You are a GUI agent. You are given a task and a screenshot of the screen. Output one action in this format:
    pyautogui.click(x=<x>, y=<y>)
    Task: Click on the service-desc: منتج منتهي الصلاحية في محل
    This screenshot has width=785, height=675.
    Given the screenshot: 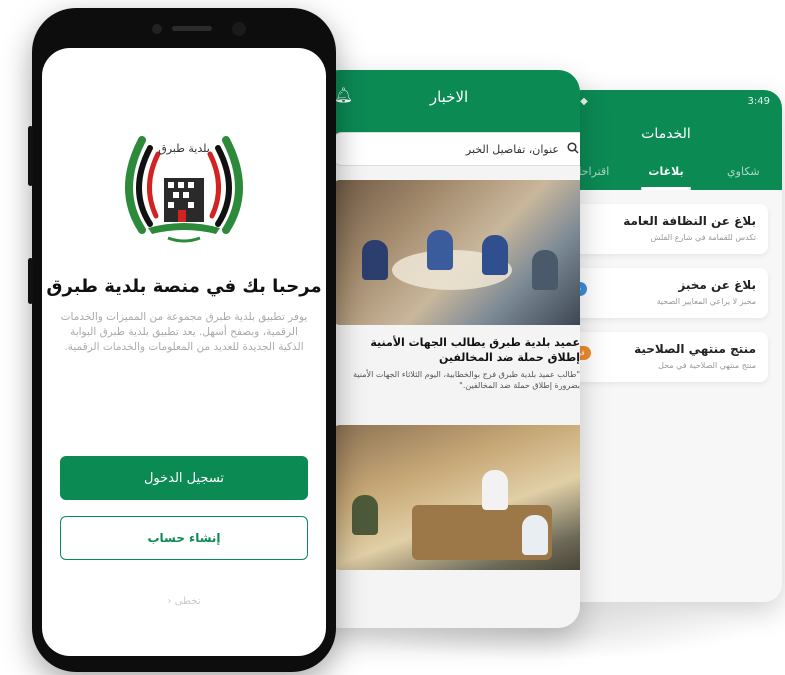 What is the action you would take?
    pyautogui.click(x=707, y=365)
    